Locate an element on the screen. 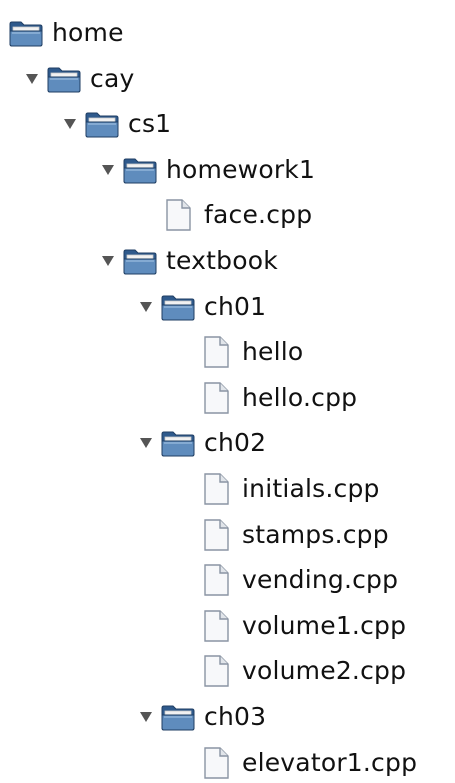  tree-file-row: stamps.cpp is located at coordinates (293, 535).